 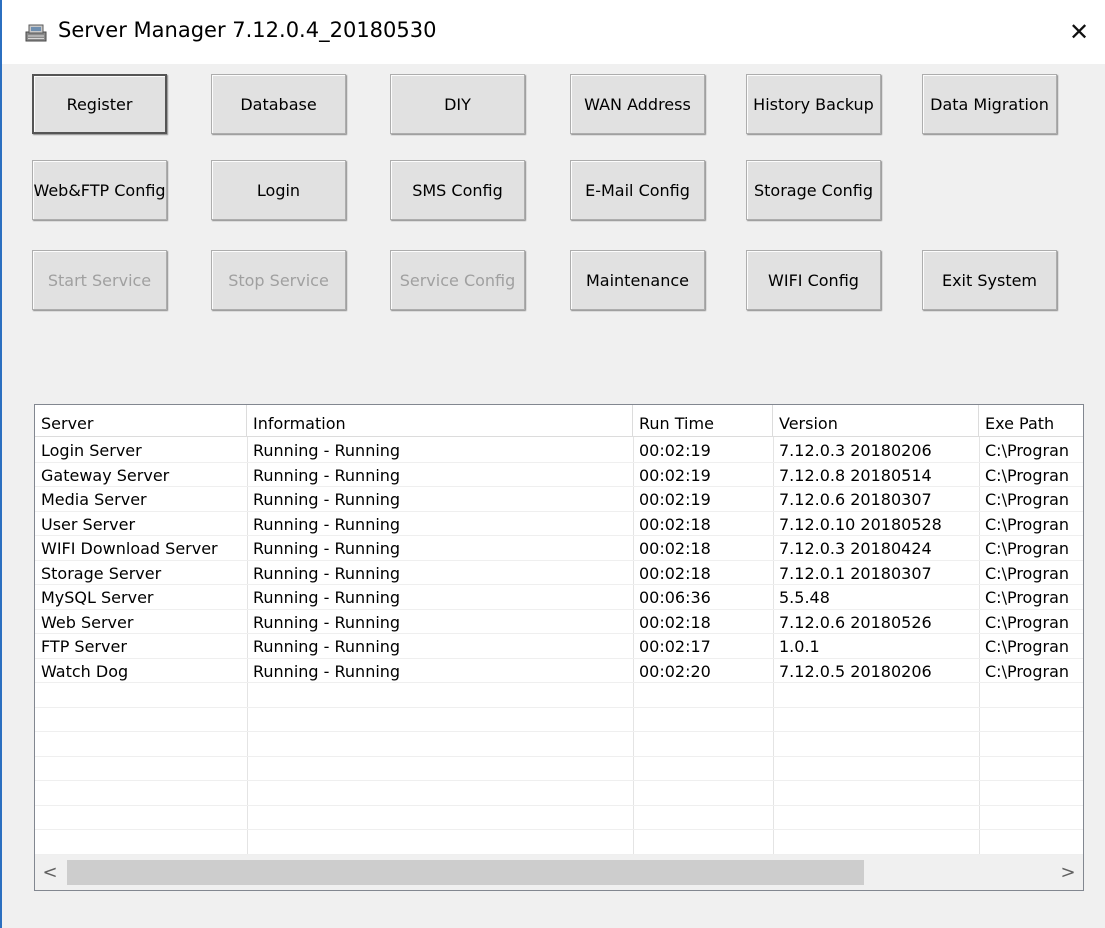 I want to click on column-header-information: Information, so click(x=440, y=420).